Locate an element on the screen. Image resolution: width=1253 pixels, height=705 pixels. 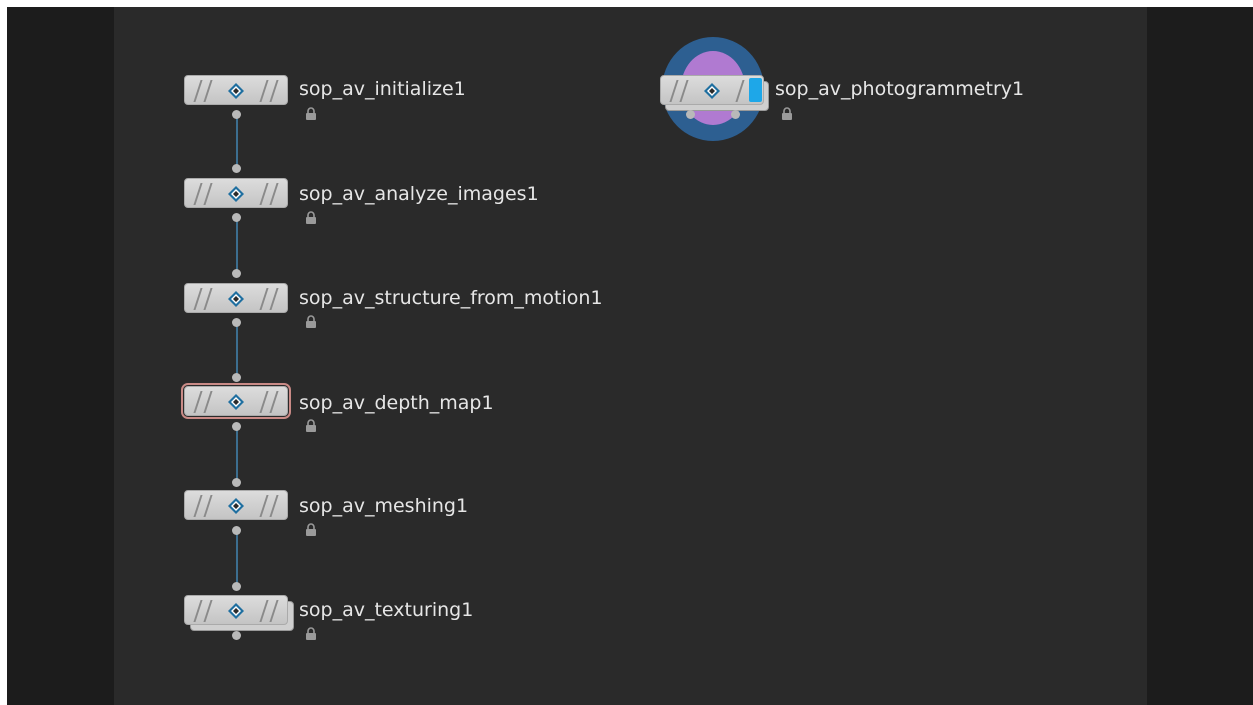
node-label: sop_av_initialize1 is located at coordinates (382, 89).